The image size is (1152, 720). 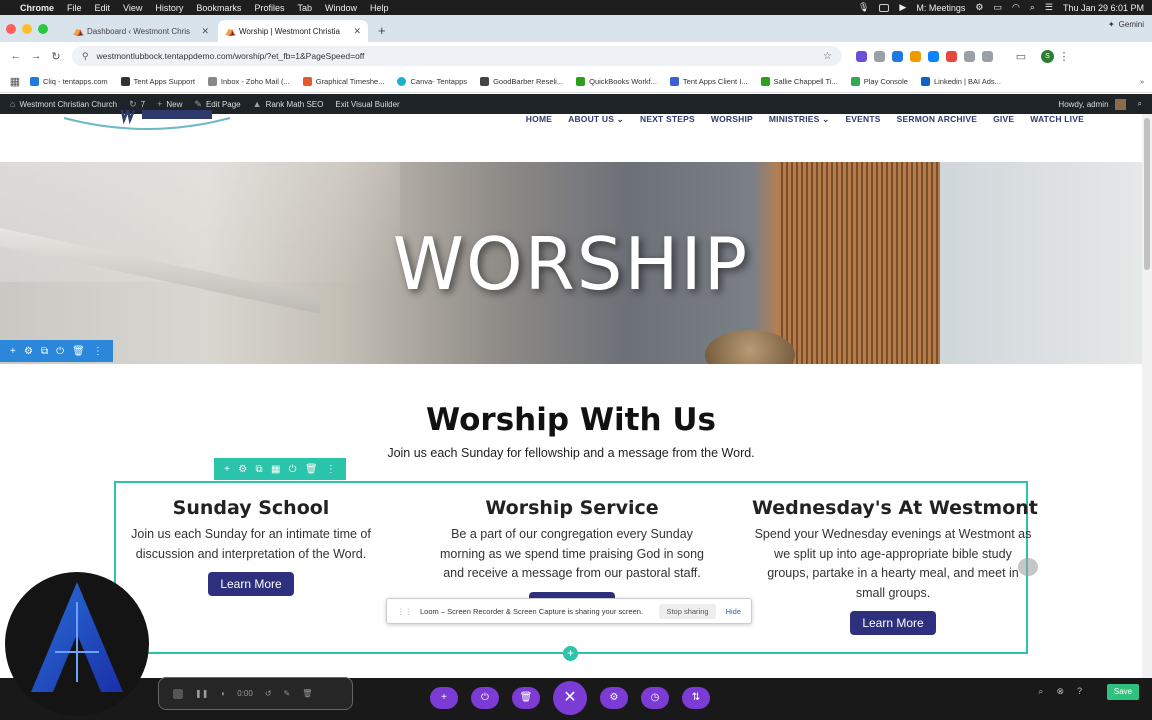 What do you see at coordinates (268, 693) in the screenshot?
I see `restart-icon: ↺` at bounding box center [268, 693].